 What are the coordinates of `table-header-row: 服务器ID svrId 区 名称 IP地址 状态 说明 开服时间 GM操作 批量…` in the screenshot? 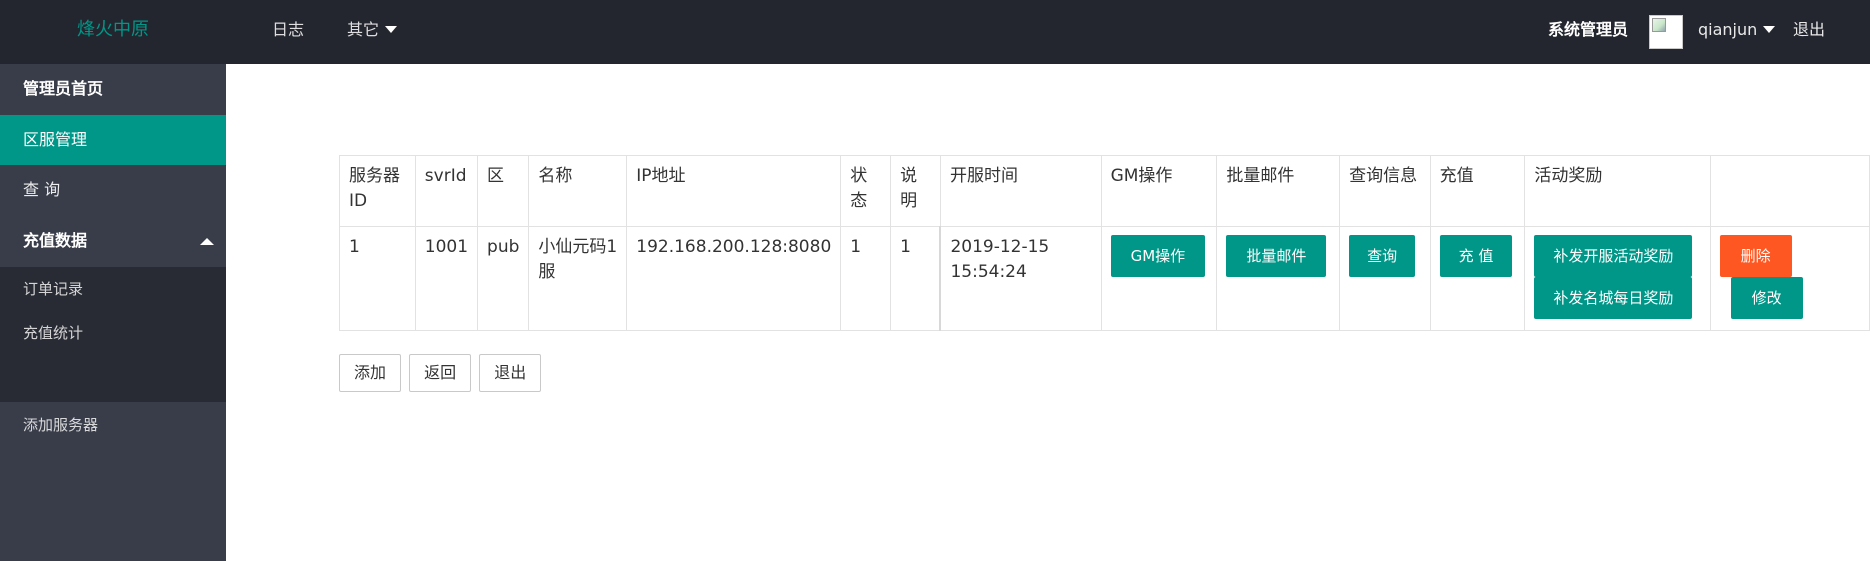 It's located at (1104, 191).